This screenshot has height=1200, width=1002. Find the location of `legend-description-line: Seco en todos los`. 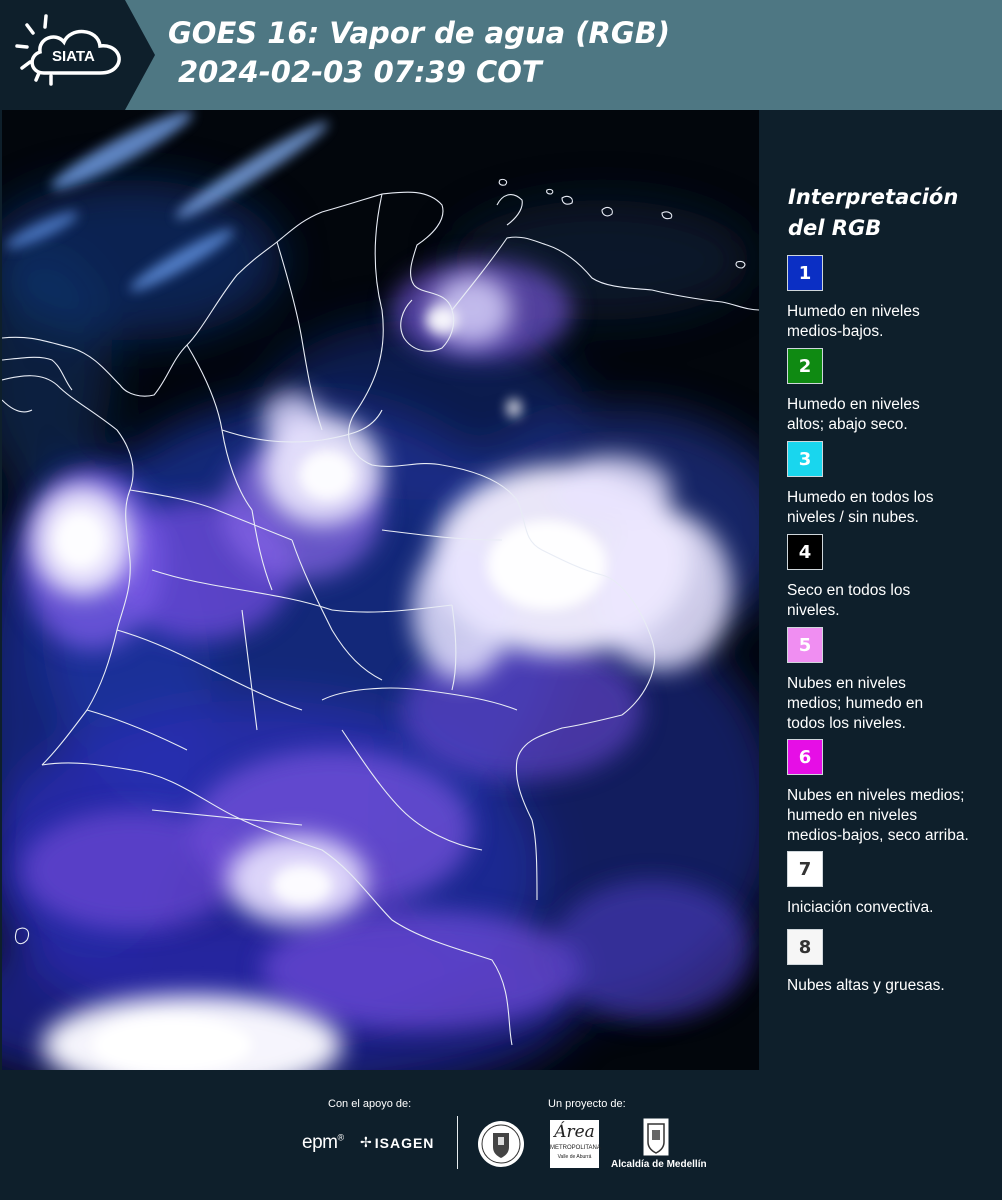

legend-description-line: Seco en todos los is located at coordinates (849, 590).